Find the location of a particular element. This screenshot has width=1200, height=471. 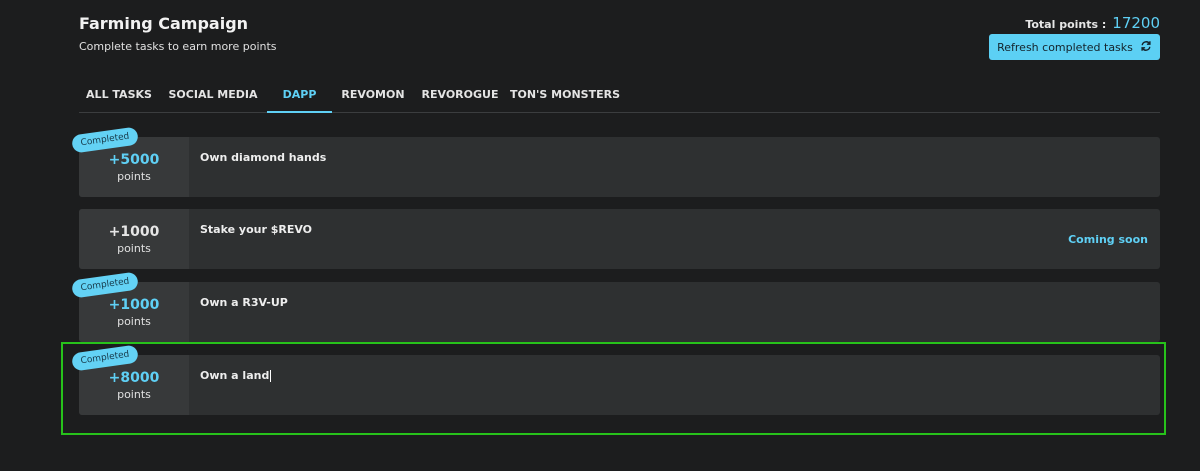

task-title: Own diamond hands is located at coordinates (263, 157).